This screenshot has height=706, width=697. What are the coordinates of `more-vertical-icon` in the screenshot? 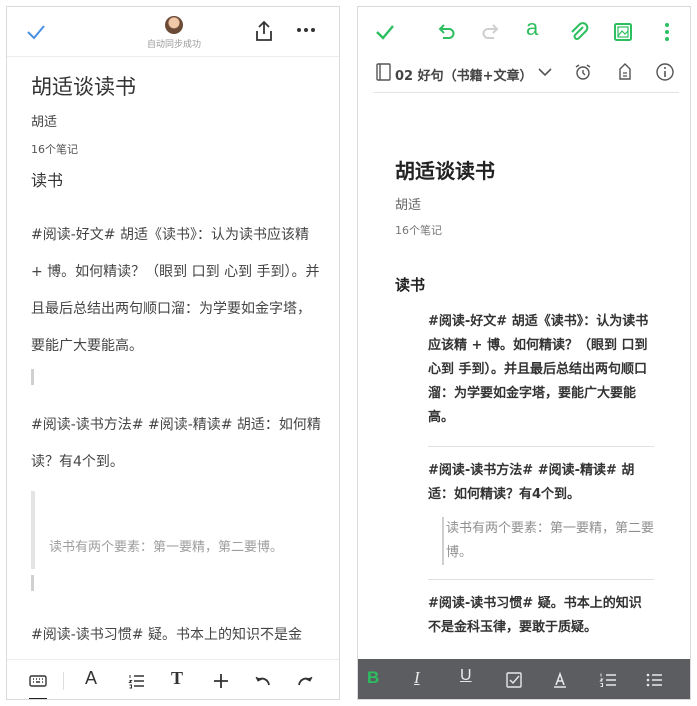 It's located at (667, 32).